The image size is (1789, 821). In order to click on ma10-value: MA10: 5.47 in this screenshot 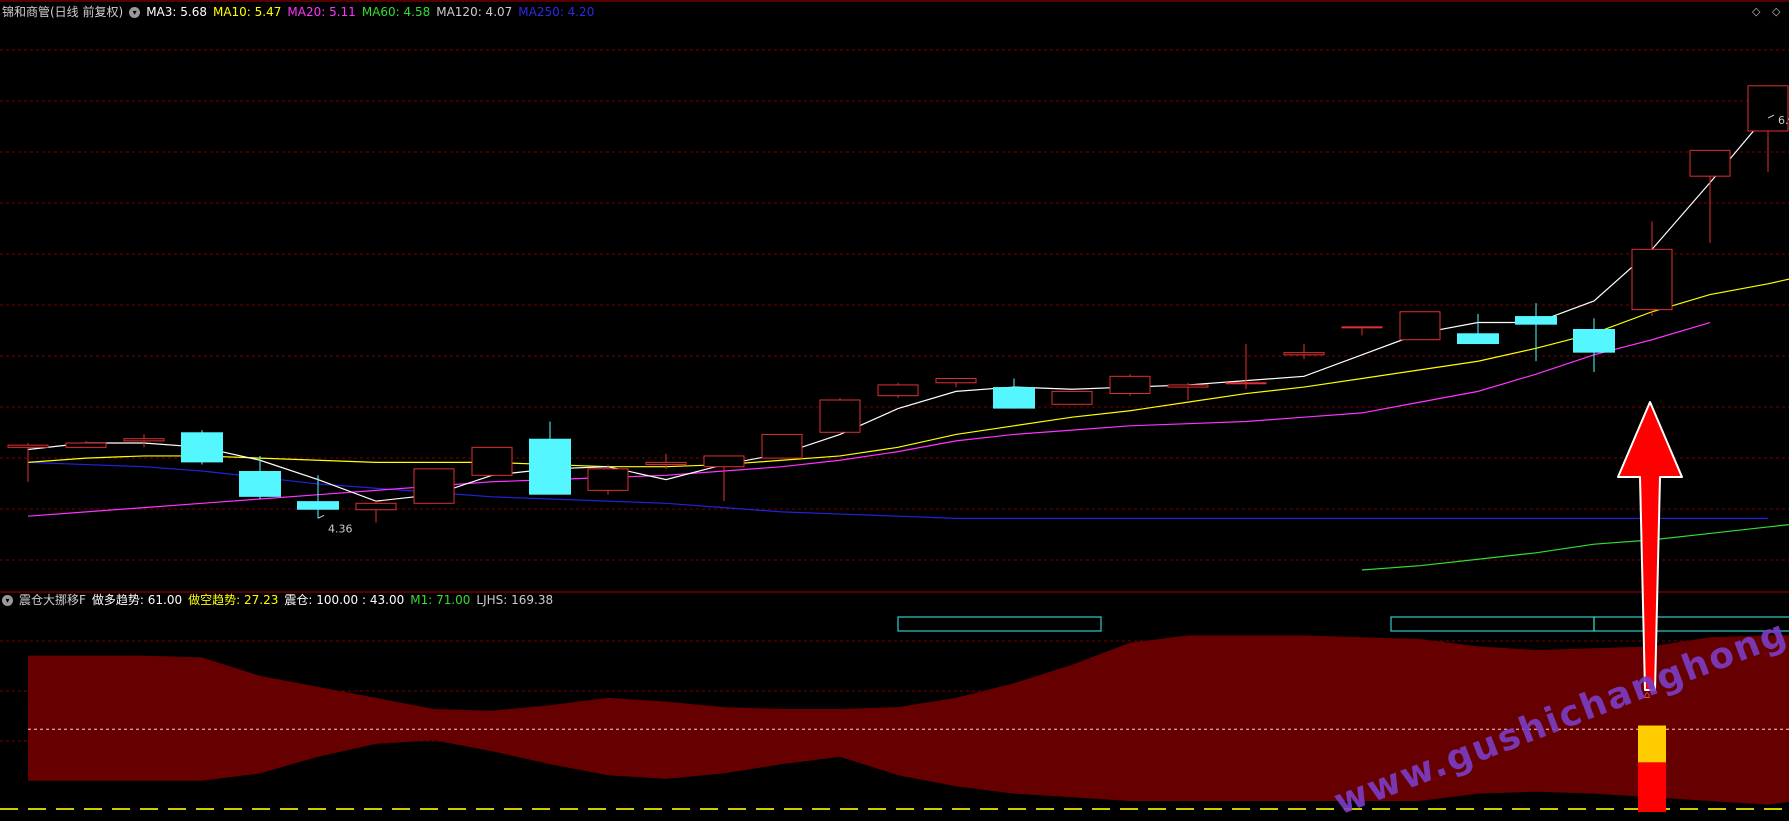, I will do `click(247, 12)`.